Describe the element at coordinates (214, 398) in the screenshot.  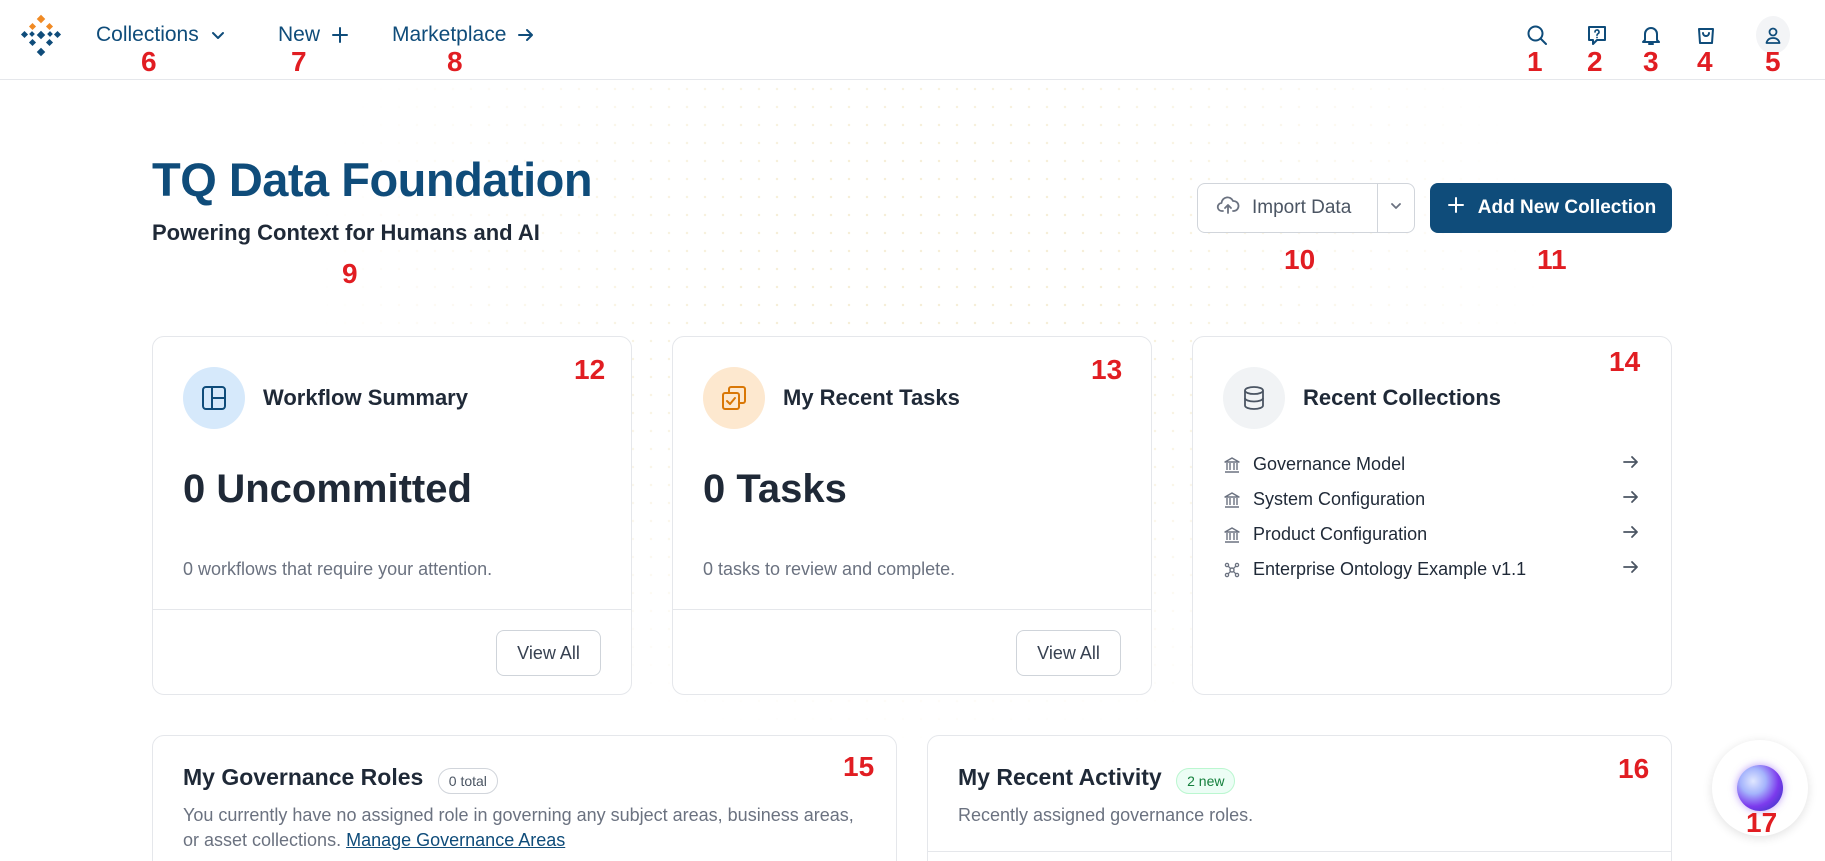
I see `layout-panel-icon` at that location.